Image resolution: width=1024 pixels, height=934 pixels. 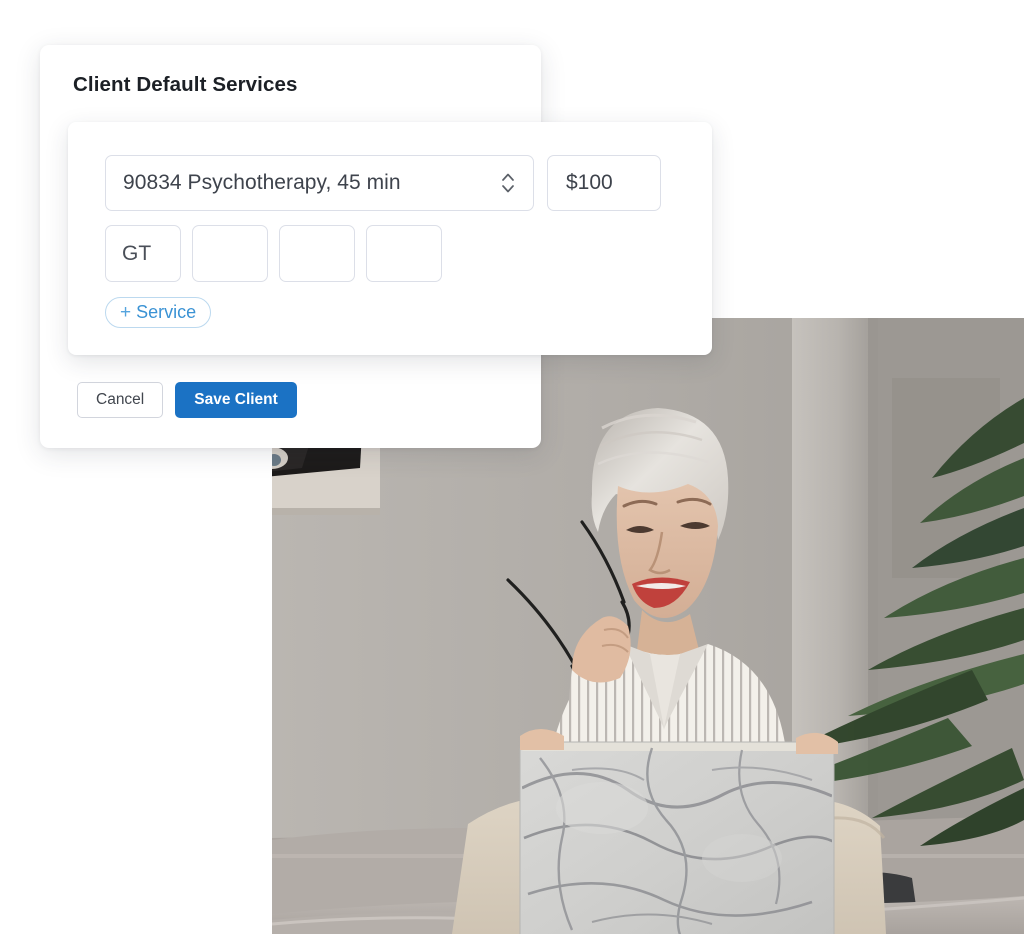 I want to click on service-select: 90834 Psychotherapy, 45 min, so click(x=319, y=183).